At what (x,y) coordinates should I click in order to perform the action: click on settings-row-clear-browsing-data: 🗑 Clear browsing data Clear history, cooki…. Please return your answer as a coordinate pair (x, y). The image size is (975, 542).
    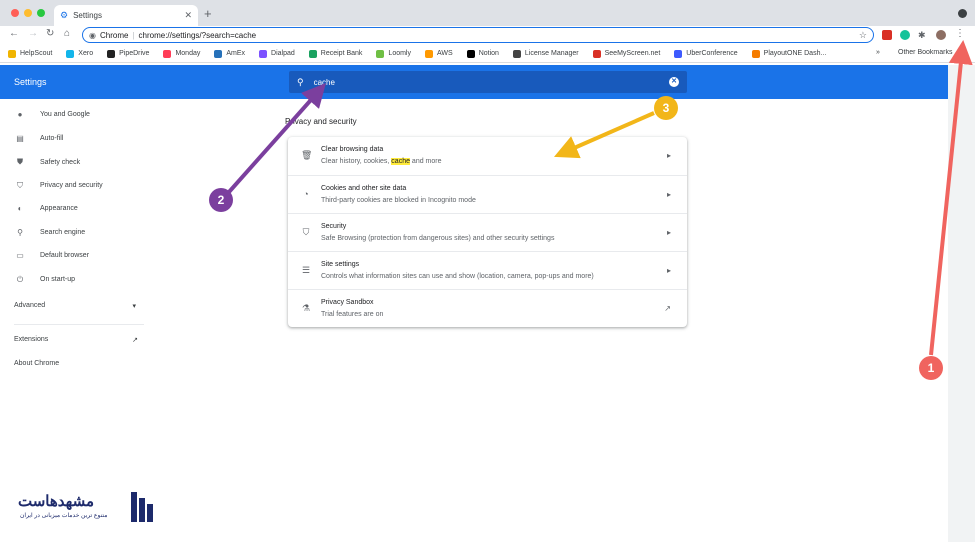
    Looking at the image, I should click on (487, 156).